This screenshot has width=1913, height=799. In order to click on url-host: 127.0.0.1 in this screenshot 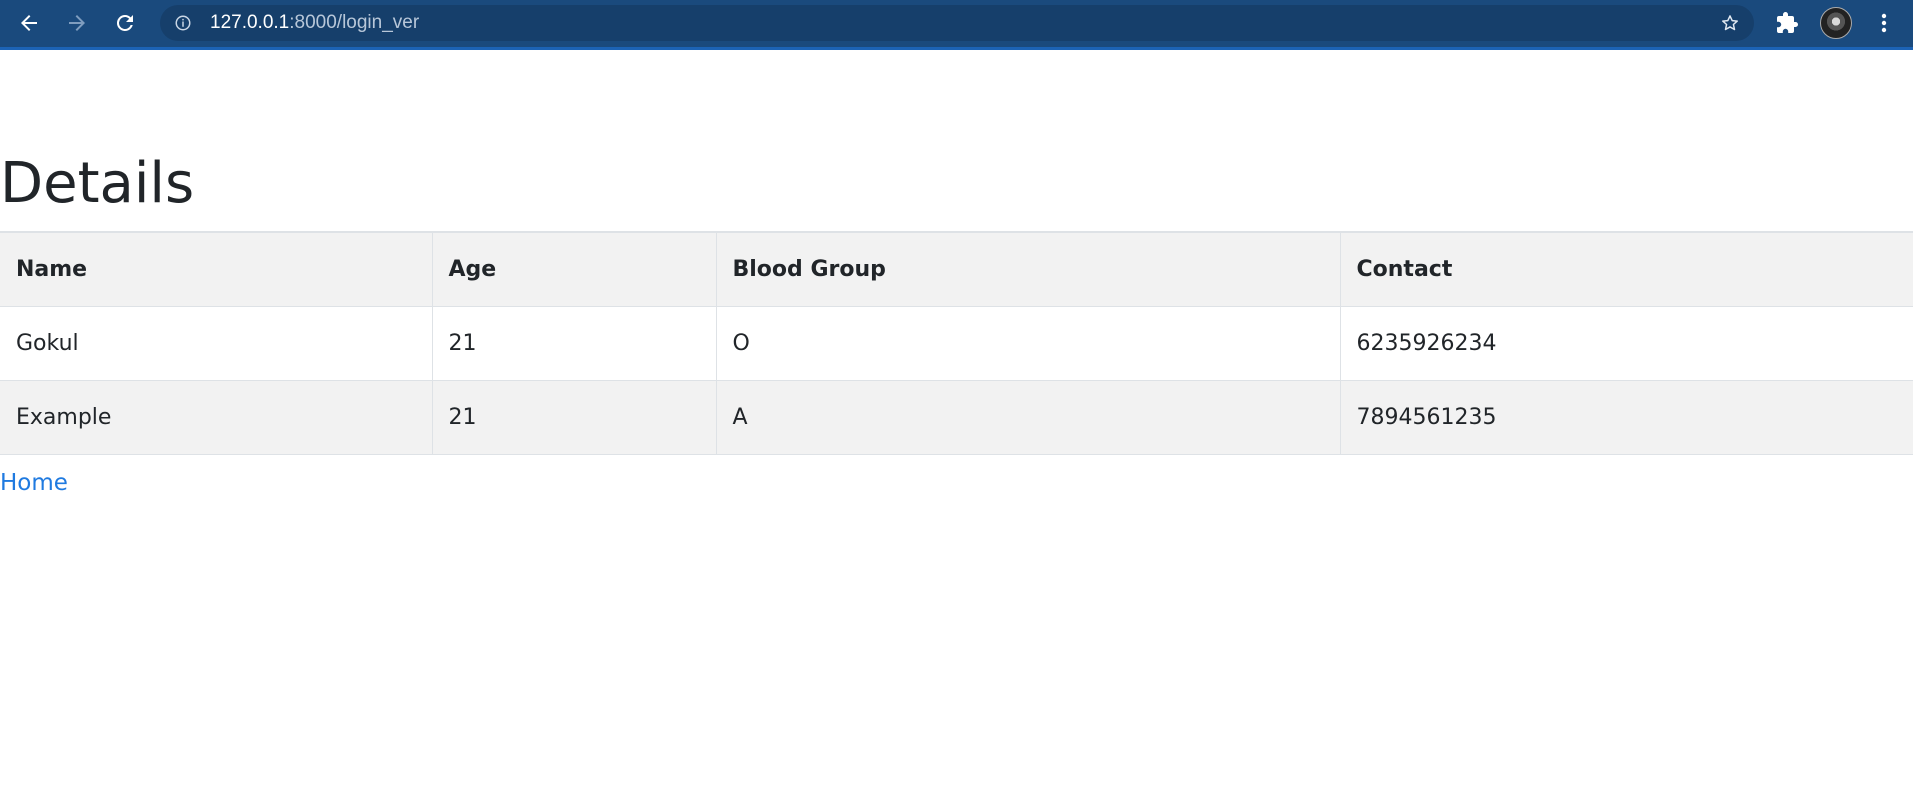, I will do `click(250, 22)`.